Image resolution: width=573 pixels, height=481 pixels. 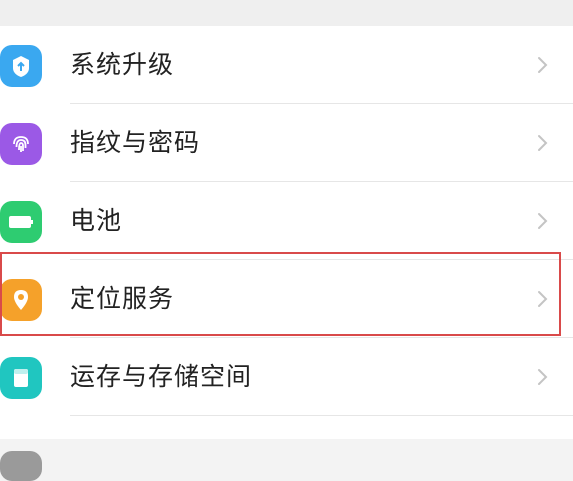 What do you see at coordinates (161, 376) in the screenshot?
I see `settings-item-label: 运存与存储空间` at bounding box center [161, 376].